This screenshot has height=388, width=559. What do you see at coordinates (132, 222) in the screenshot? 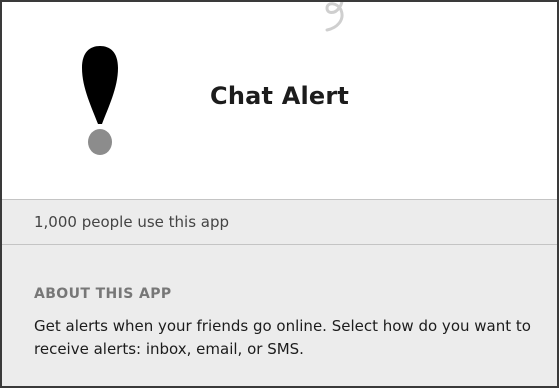
I see `usage-count: 1,000 people use this app` at bounding box center [132, 222].